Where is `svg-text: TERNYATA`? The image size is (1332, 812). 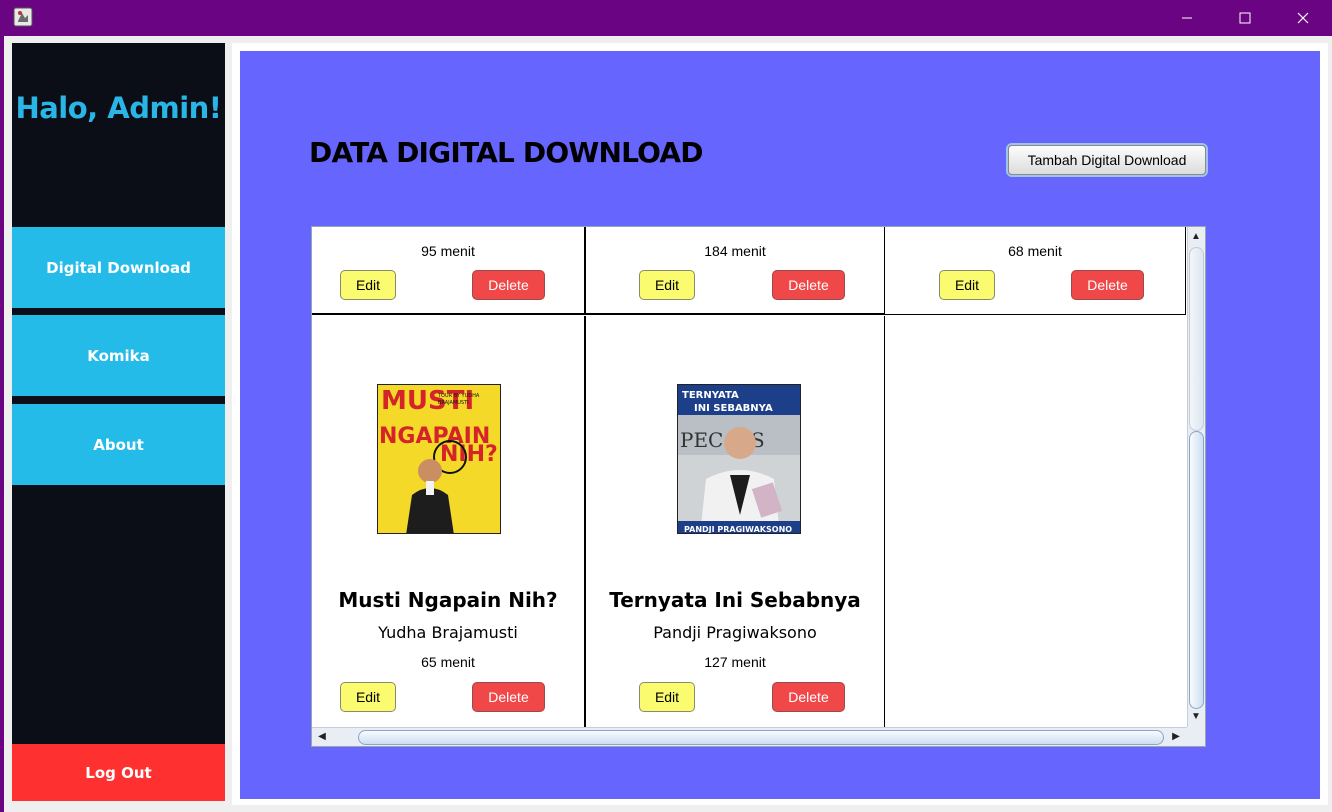
svg-text: TERNYATA is located at coordinates (710, 395).